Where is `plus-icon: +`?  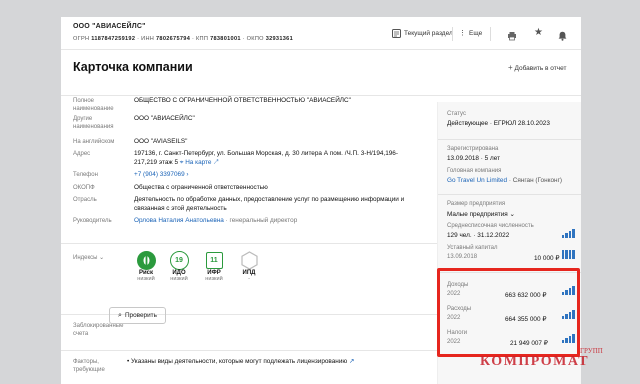 plus-icon: + is located at coordinates (510, 67).